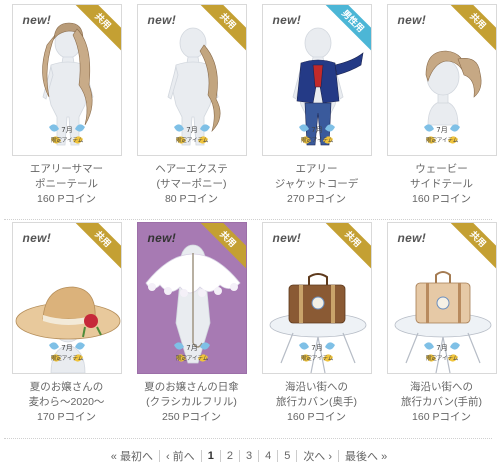  Describe the element at coordinates (66, 387) in the screenshot. I see `item-name-line1: 夏のお嬢さんの` at that location.